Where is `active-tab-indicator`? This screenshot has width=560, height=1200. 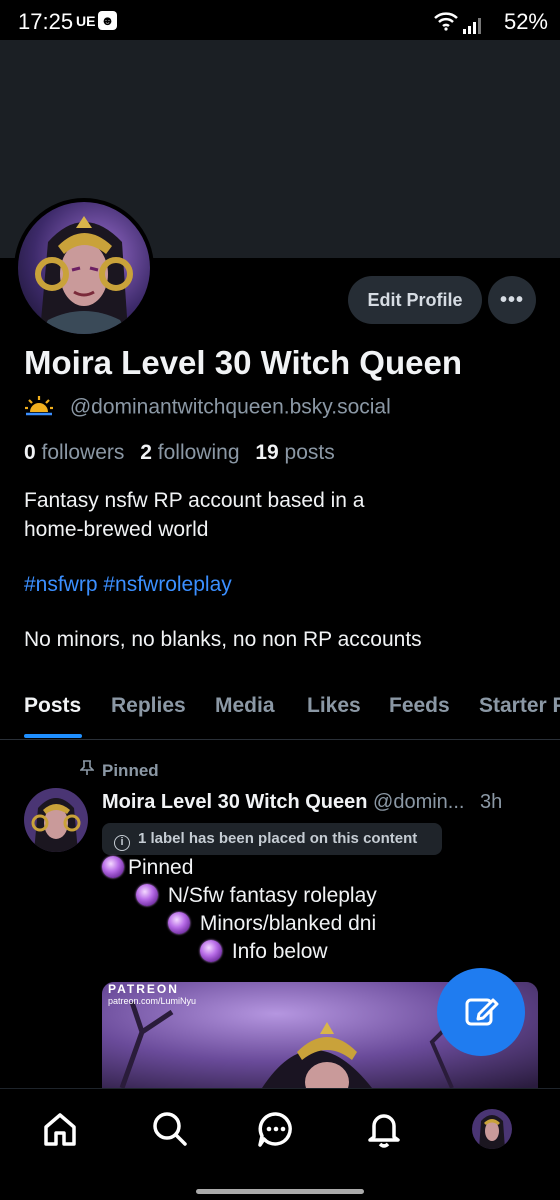 active-tab-indicator is located at coordinates (53, 736).